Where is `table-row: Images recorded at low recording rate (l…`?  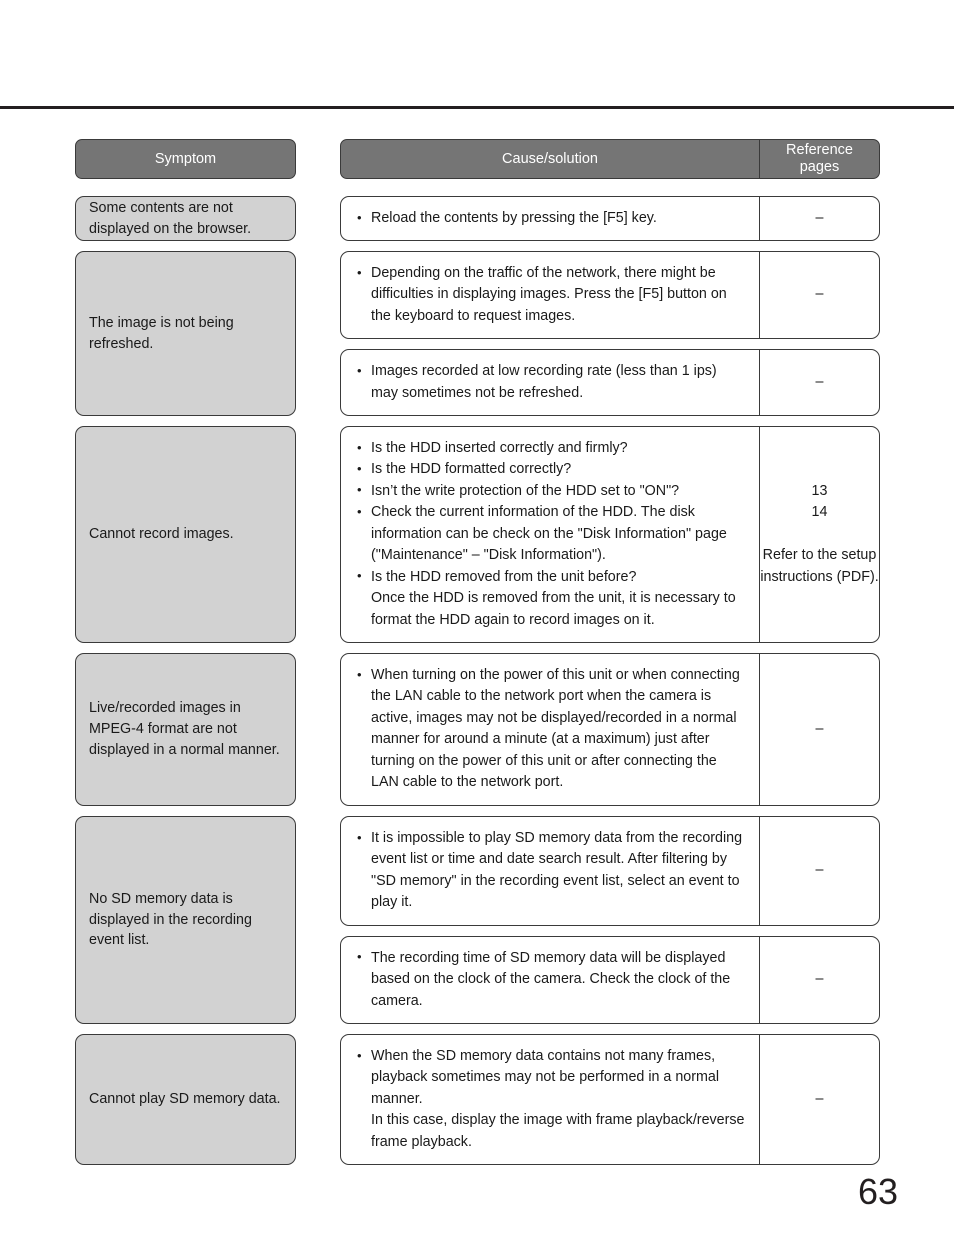
table-row: Images recorded at low recording rate (l… is located at coordinates (610, 383).